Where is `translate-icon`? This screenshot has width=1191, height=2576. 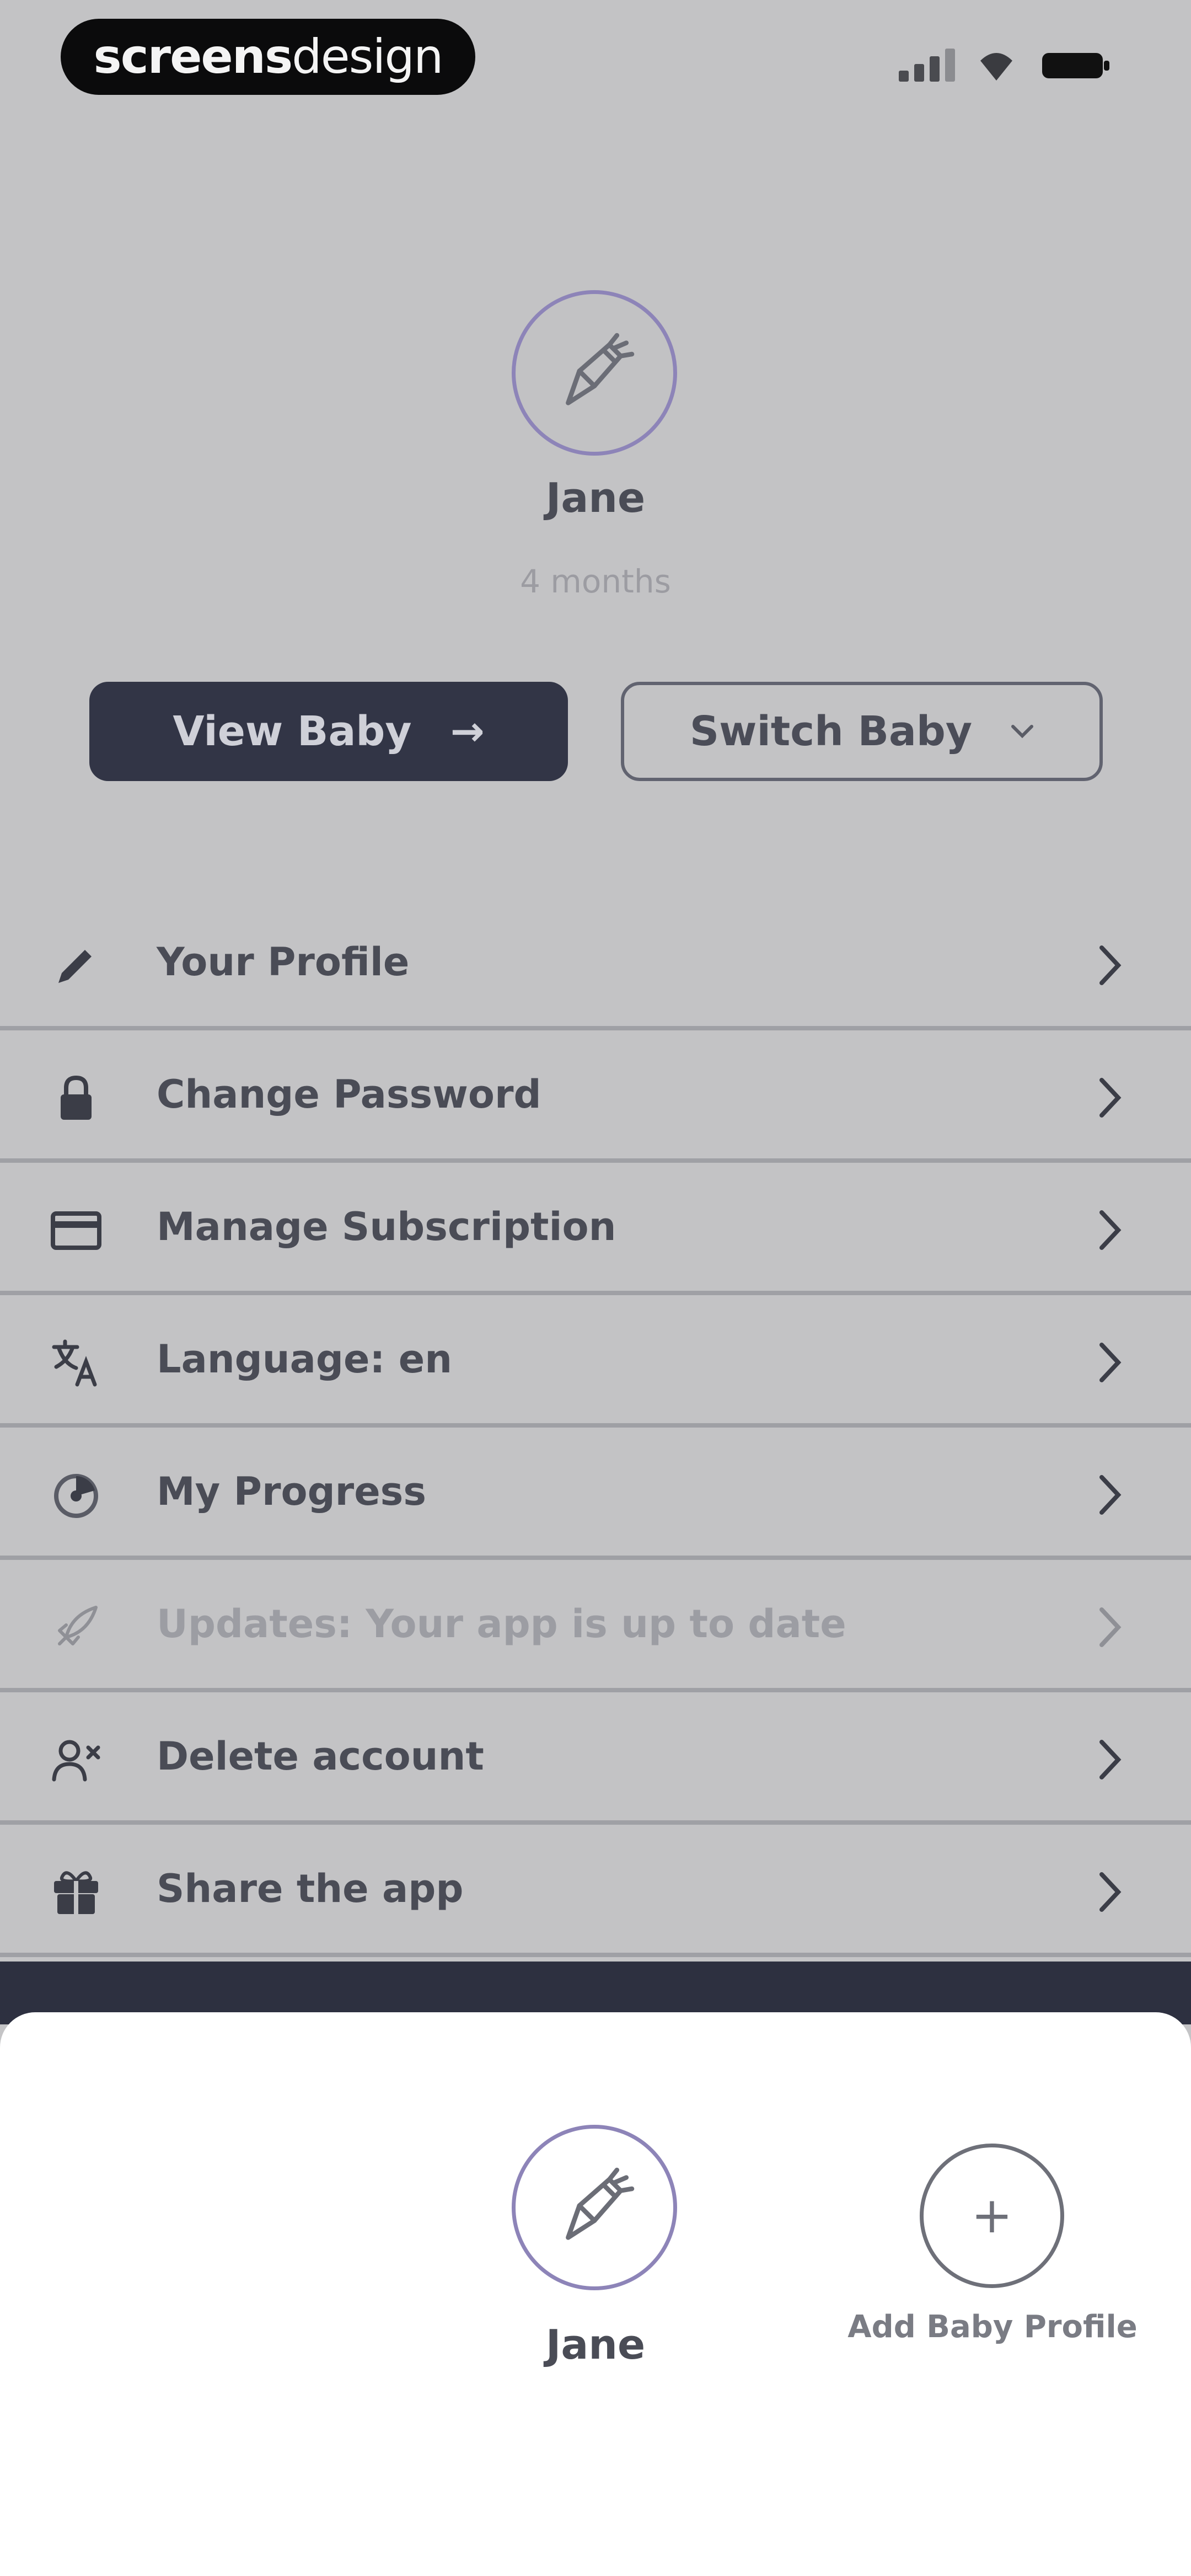
translate-icon is located at coordinates (74, 1363).